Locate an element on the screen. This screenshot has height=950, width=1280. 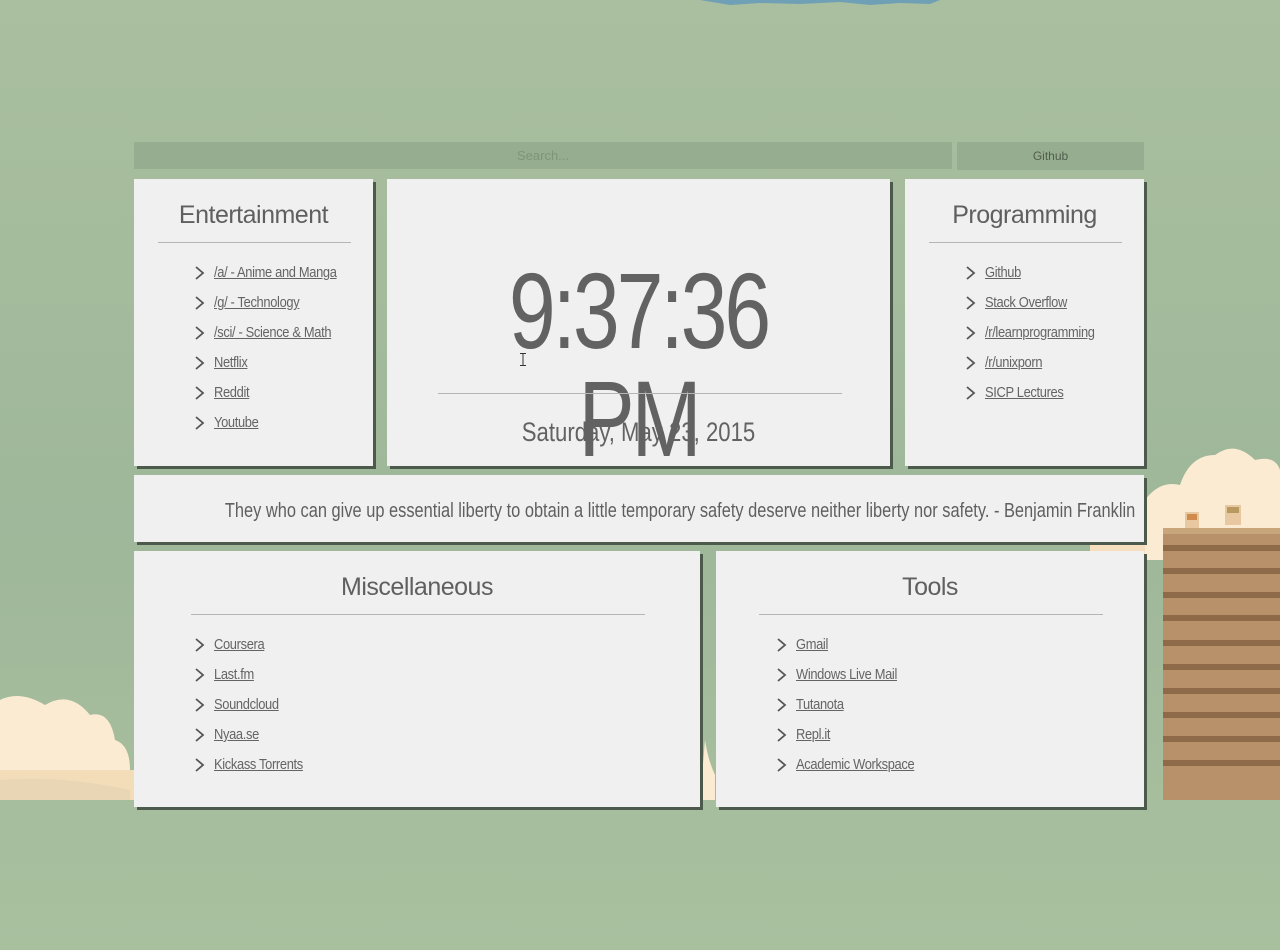
programming-title: Programming is located at coordinates (1024, 215).